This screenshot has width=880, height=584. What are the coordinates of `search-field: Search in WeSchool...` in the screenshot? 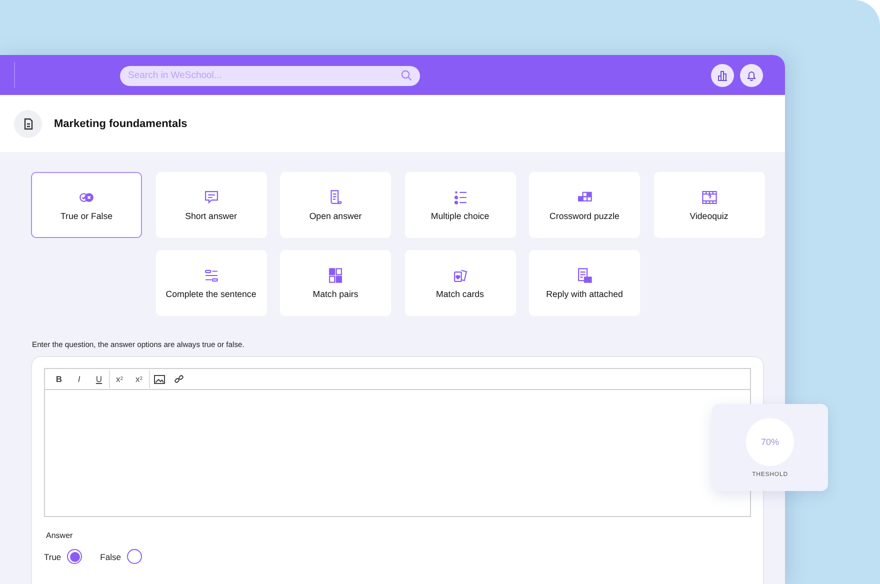 It's located at (270, 76).